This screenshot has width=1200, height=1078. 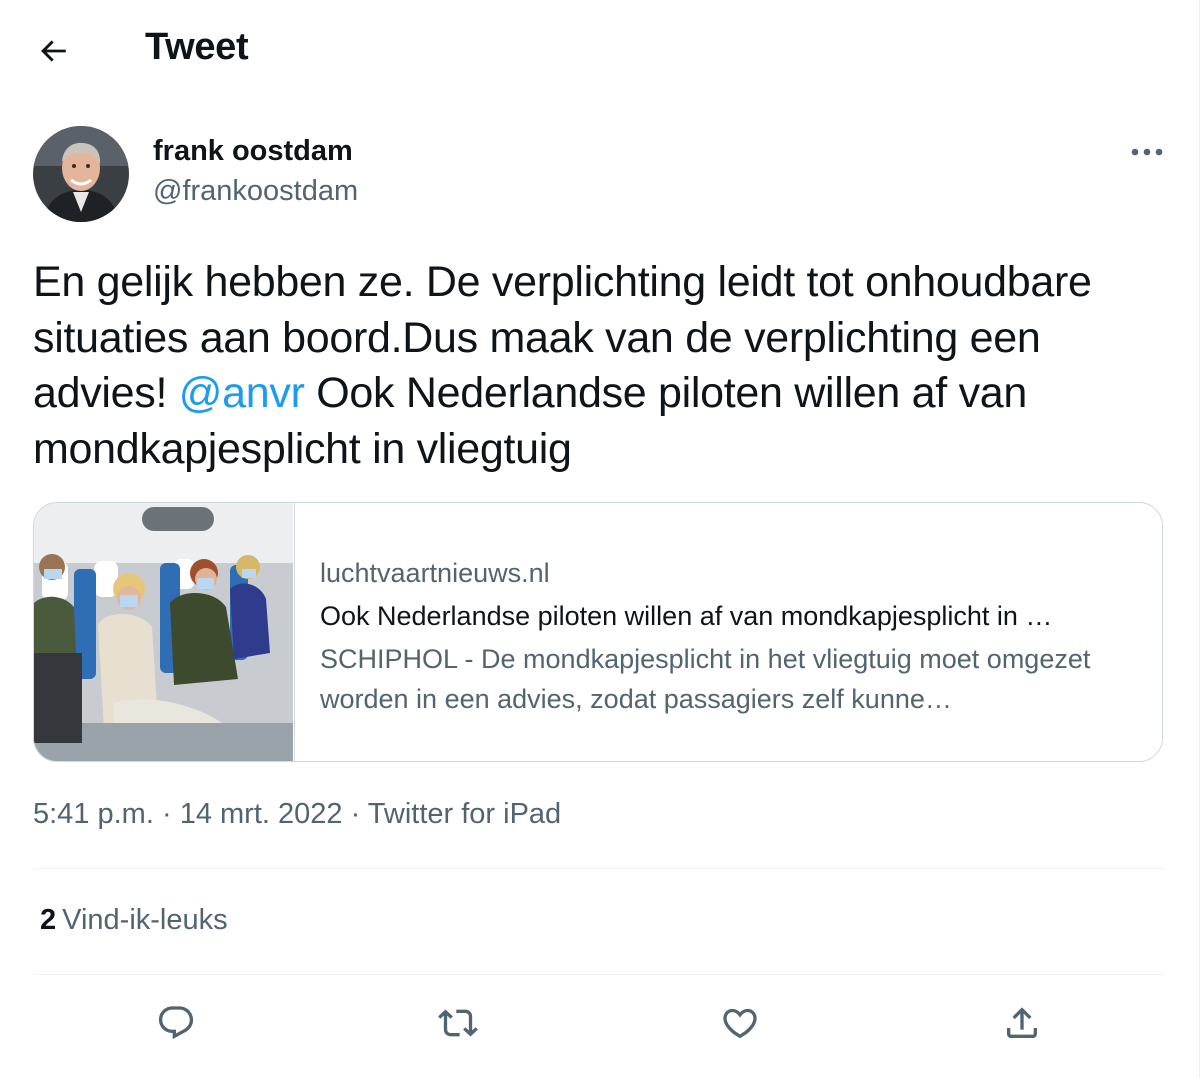 I want to click on likes-count: 2, so click(x=48, y=920).